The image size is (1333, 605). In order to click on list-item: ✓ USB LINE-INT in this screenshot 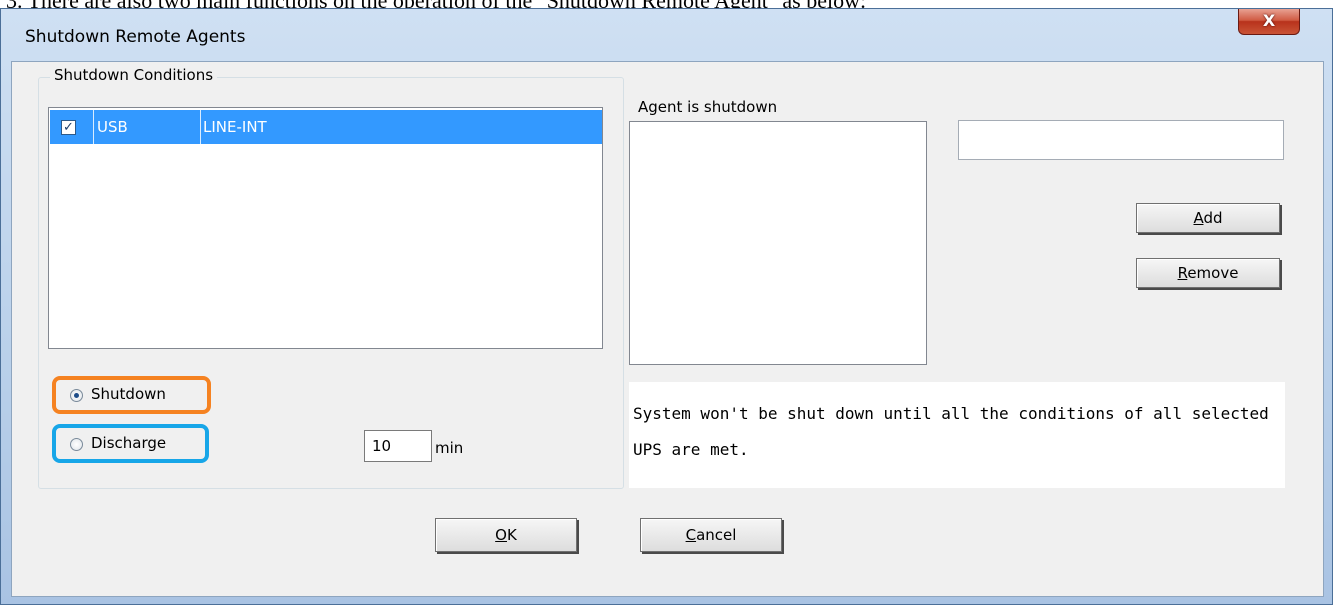, I will do `click(326, 127)`.